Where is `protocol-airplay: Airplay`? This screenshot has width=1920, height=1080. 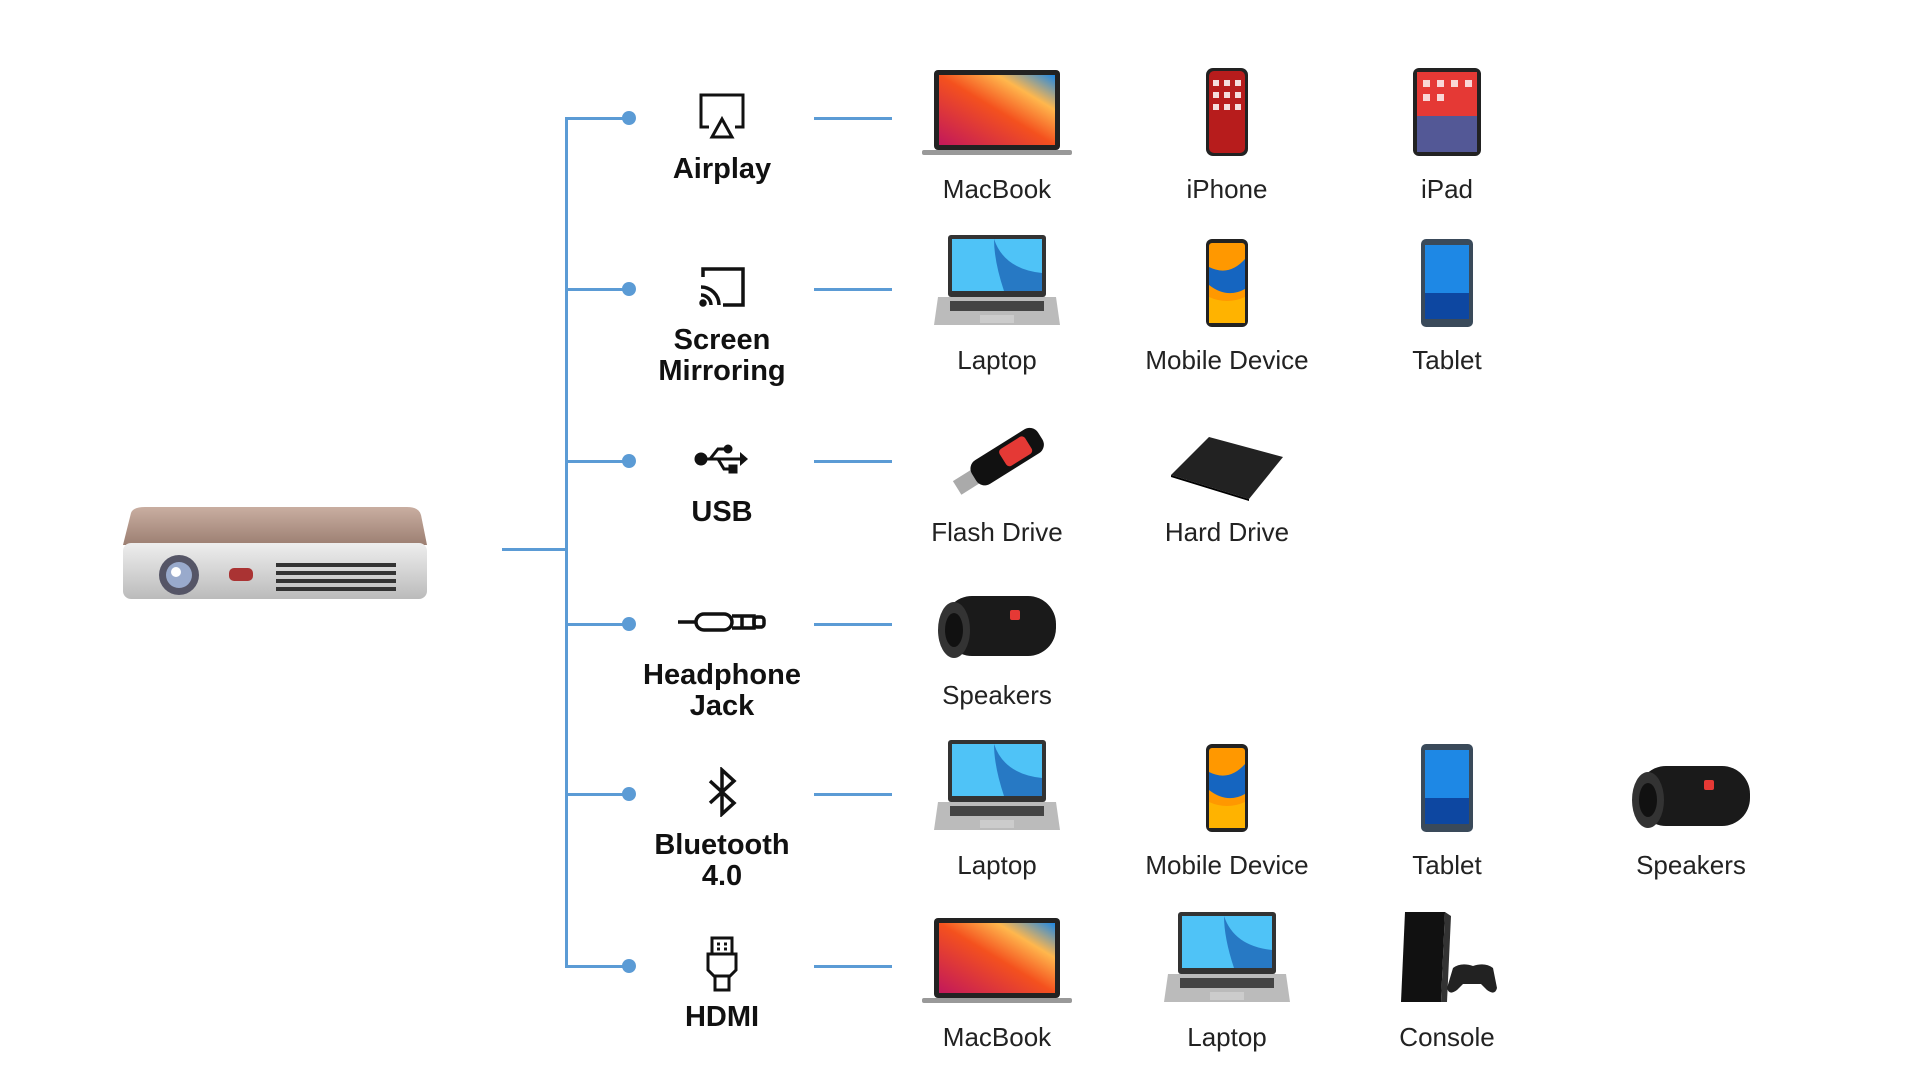 protocol-airplay: Airplay is located at coordinates (722, 136).